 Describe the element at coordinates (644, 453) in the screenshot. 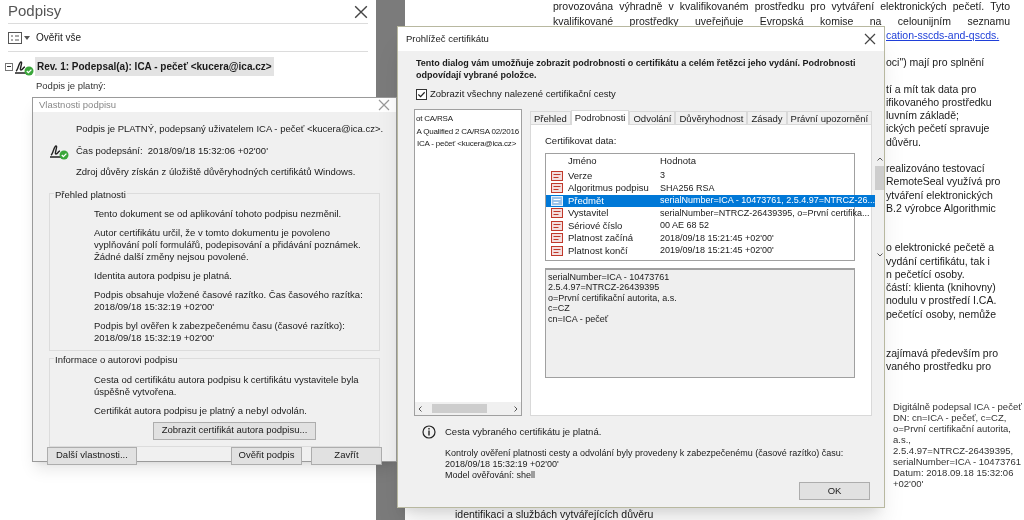

I see `note-text: Kontroly ověření platnosti cesty a odvolání byly provedeny k zabezpečenému (časové razítko) času:` at that location.